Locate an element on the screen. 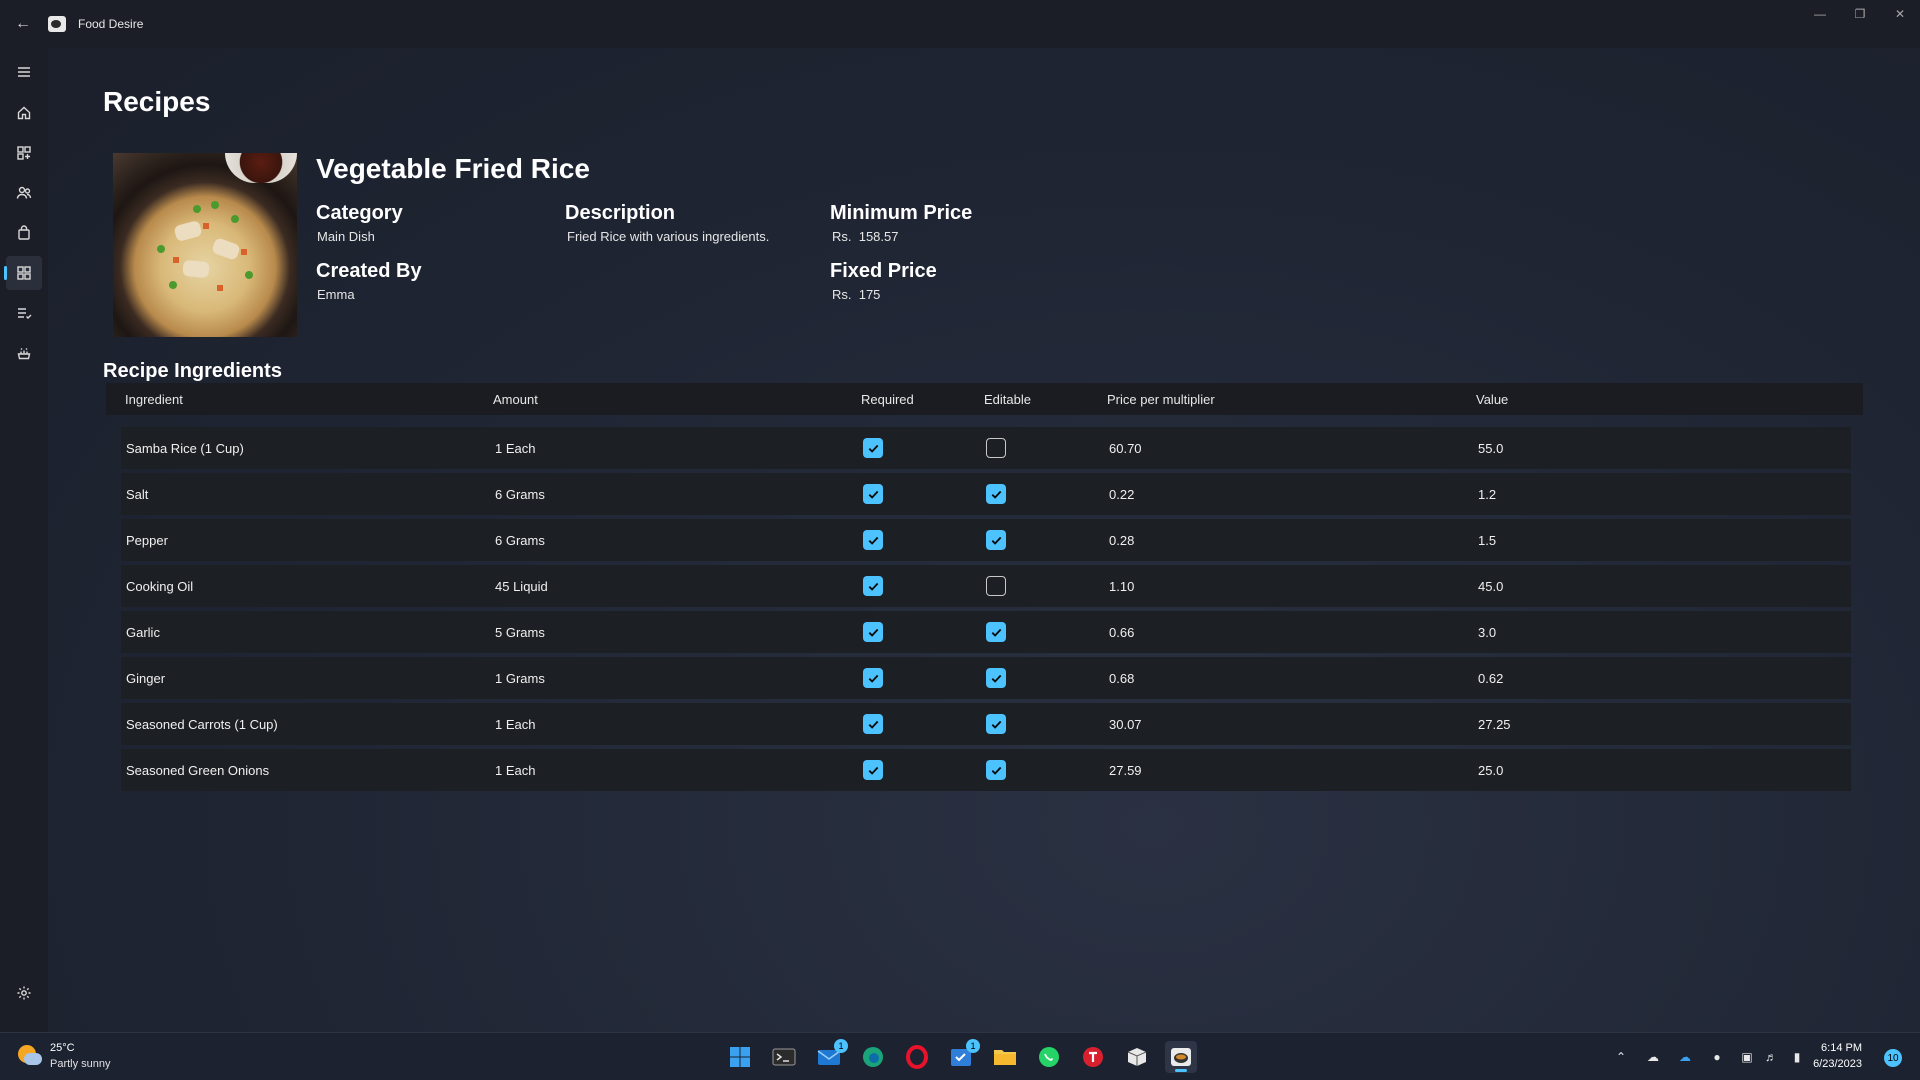  apps-icon is located at coordinates (23, 273).